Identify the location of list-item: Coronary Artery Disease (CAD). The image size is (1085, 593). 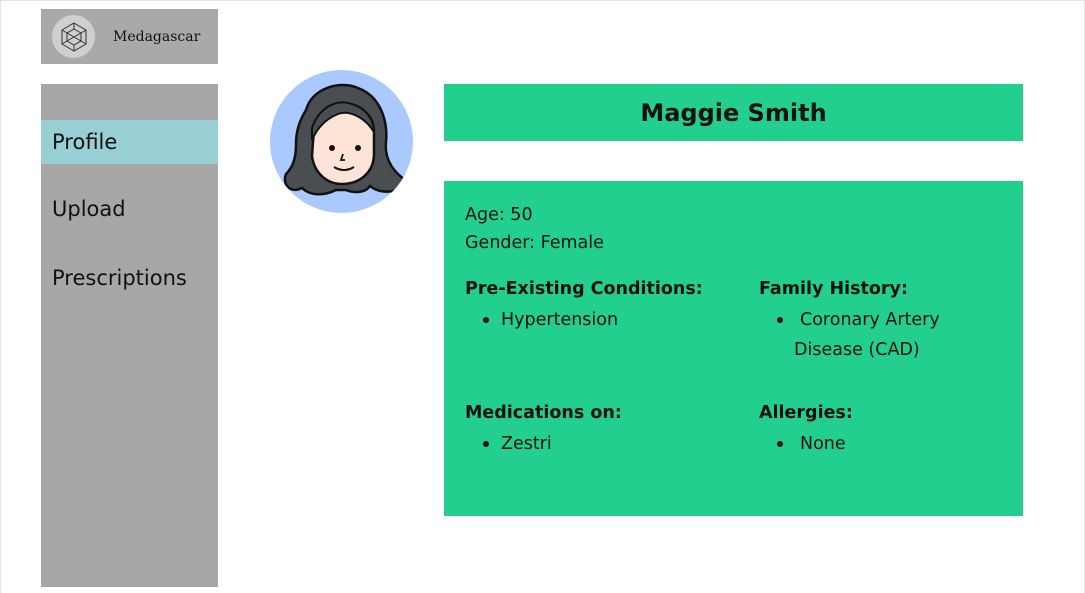
(880, 335).